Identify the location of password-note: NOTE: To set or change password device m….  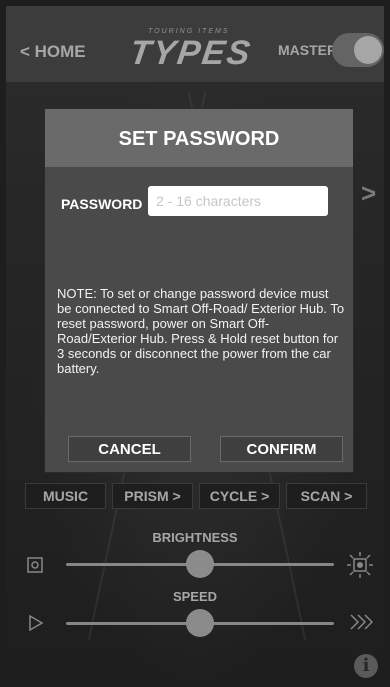
(201, 331).